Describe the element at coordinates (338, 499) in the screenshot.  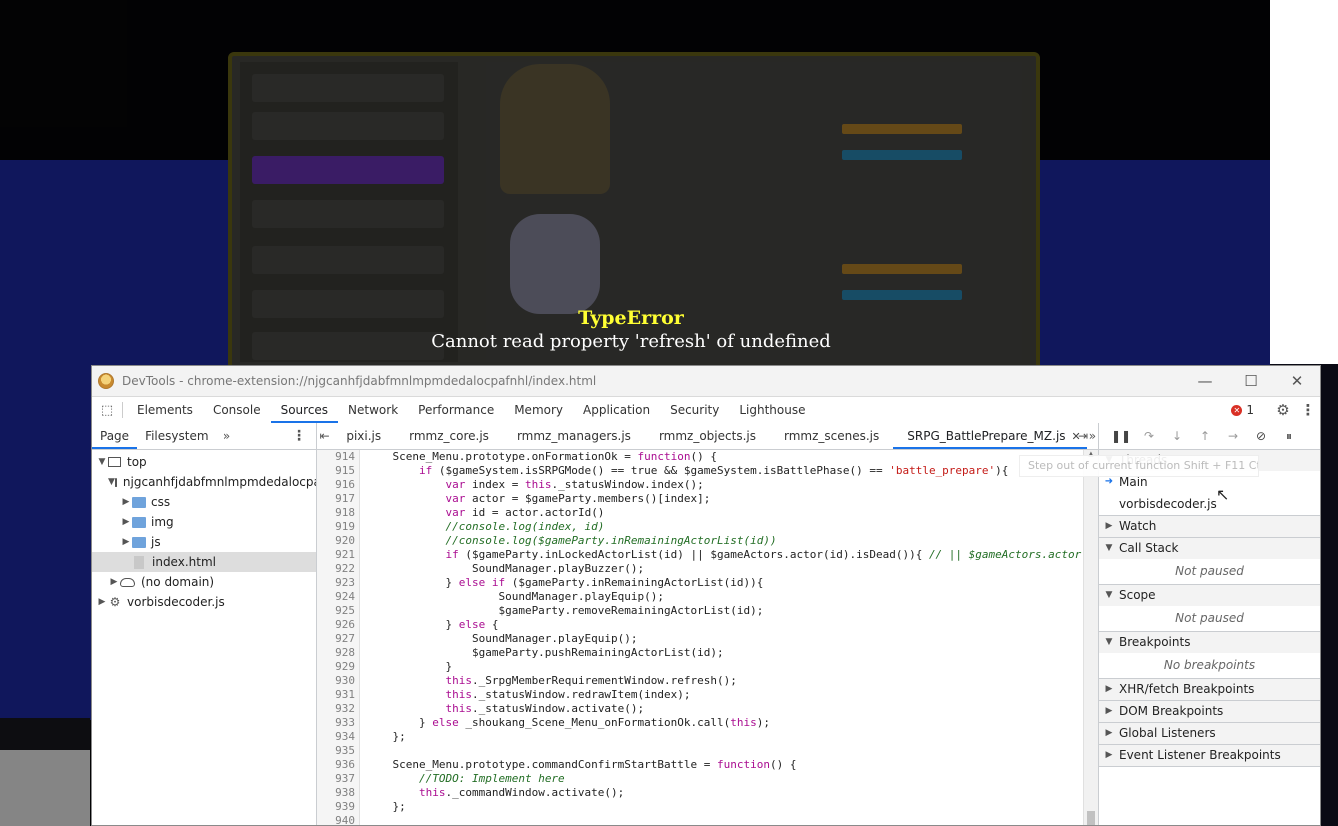
I see `line-number: 917` at that location.